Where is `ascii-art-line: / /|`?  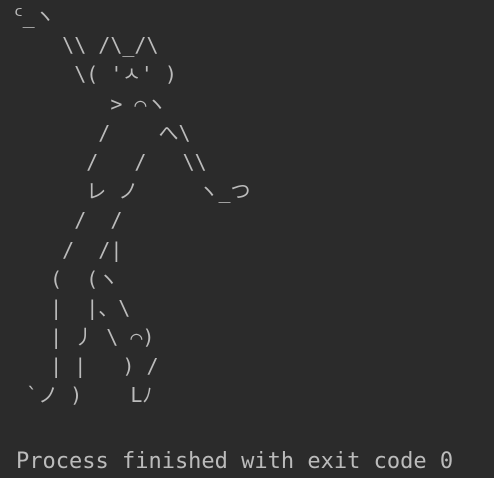 ascii-art-line: / /| is located at coordinates (68, 249).